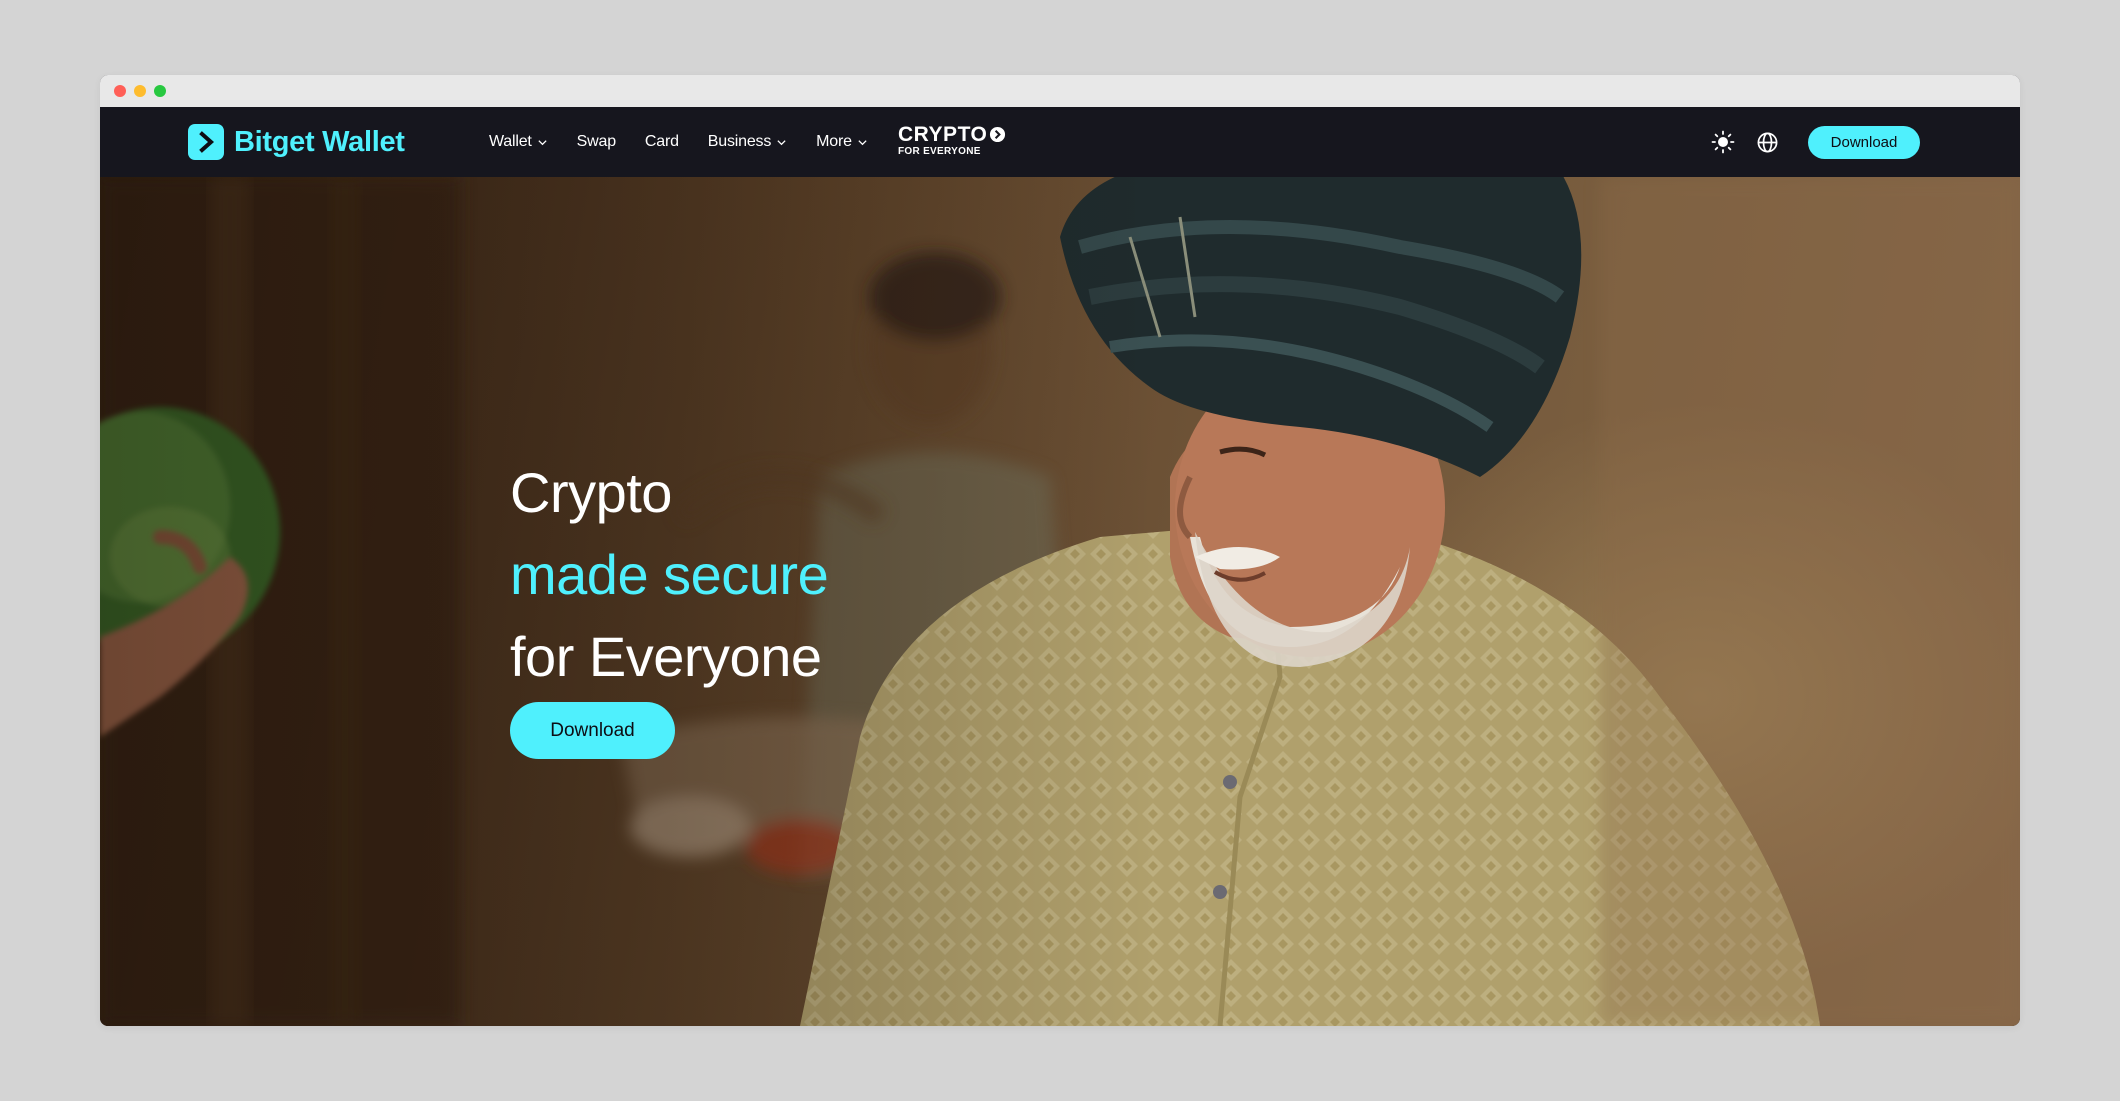 The width and height of the screenshot is (2120, 1101). I want to click on window-controls, so click(140, 91).